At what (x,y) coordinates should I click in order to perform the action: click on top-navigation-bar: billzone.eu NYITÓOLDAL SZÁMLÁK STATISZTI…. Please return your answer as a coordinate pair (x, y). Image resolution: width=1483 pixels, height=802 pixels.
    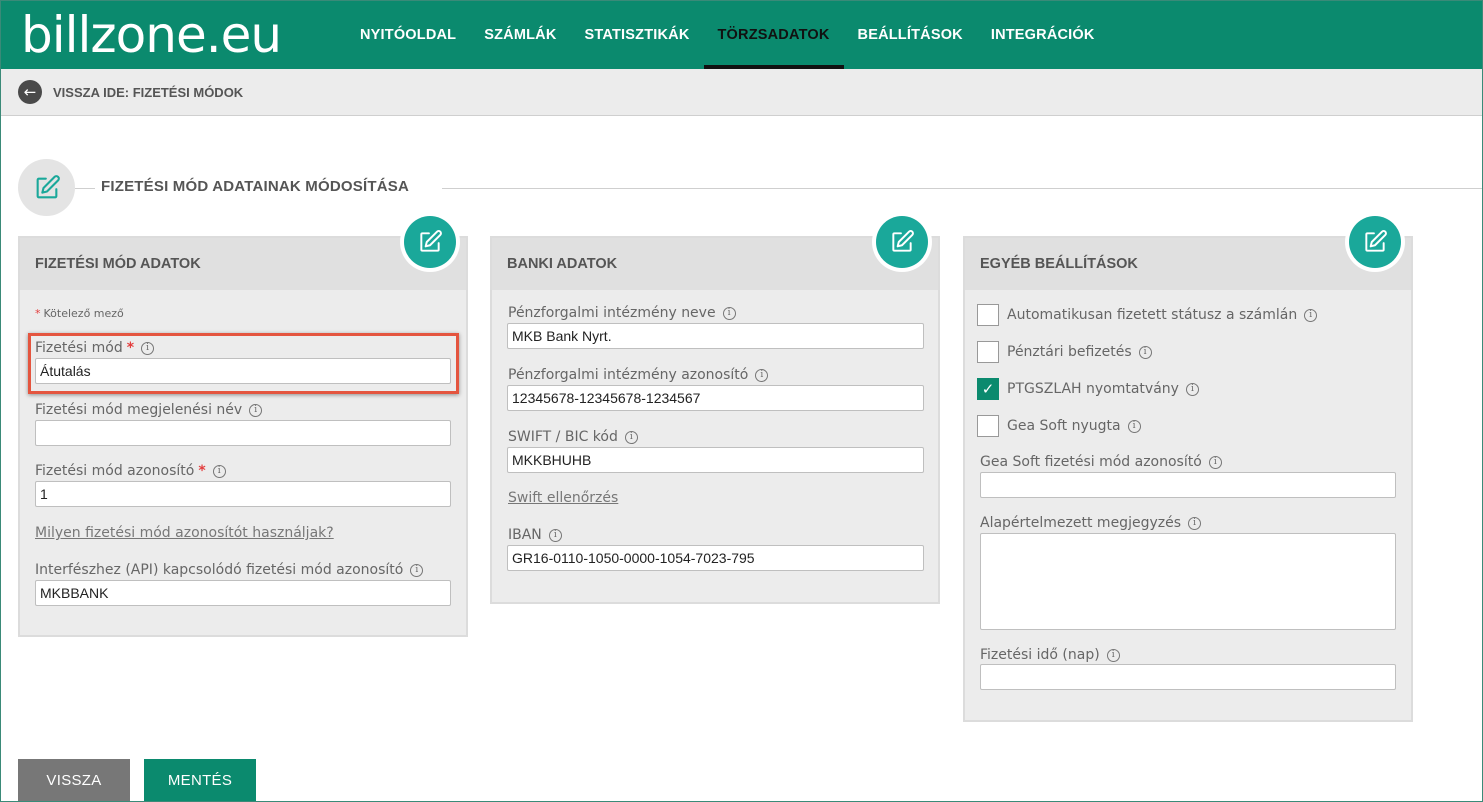
    Looking at the image, I should click on (741, 35).